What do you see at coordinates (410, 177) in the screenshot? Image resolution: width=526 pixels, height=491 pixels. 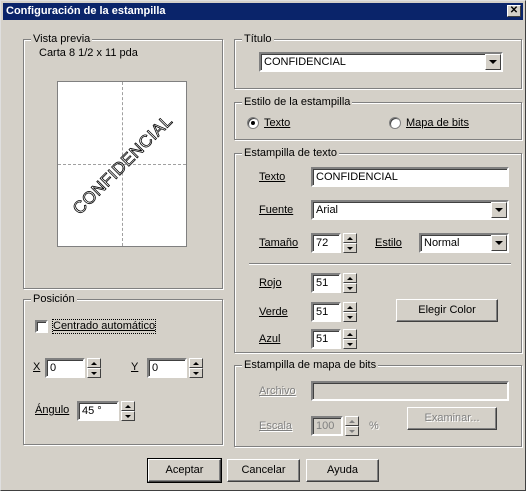 I see `stamp-text-input: CONFIDENCIAL` at bounding box center [410, 177].